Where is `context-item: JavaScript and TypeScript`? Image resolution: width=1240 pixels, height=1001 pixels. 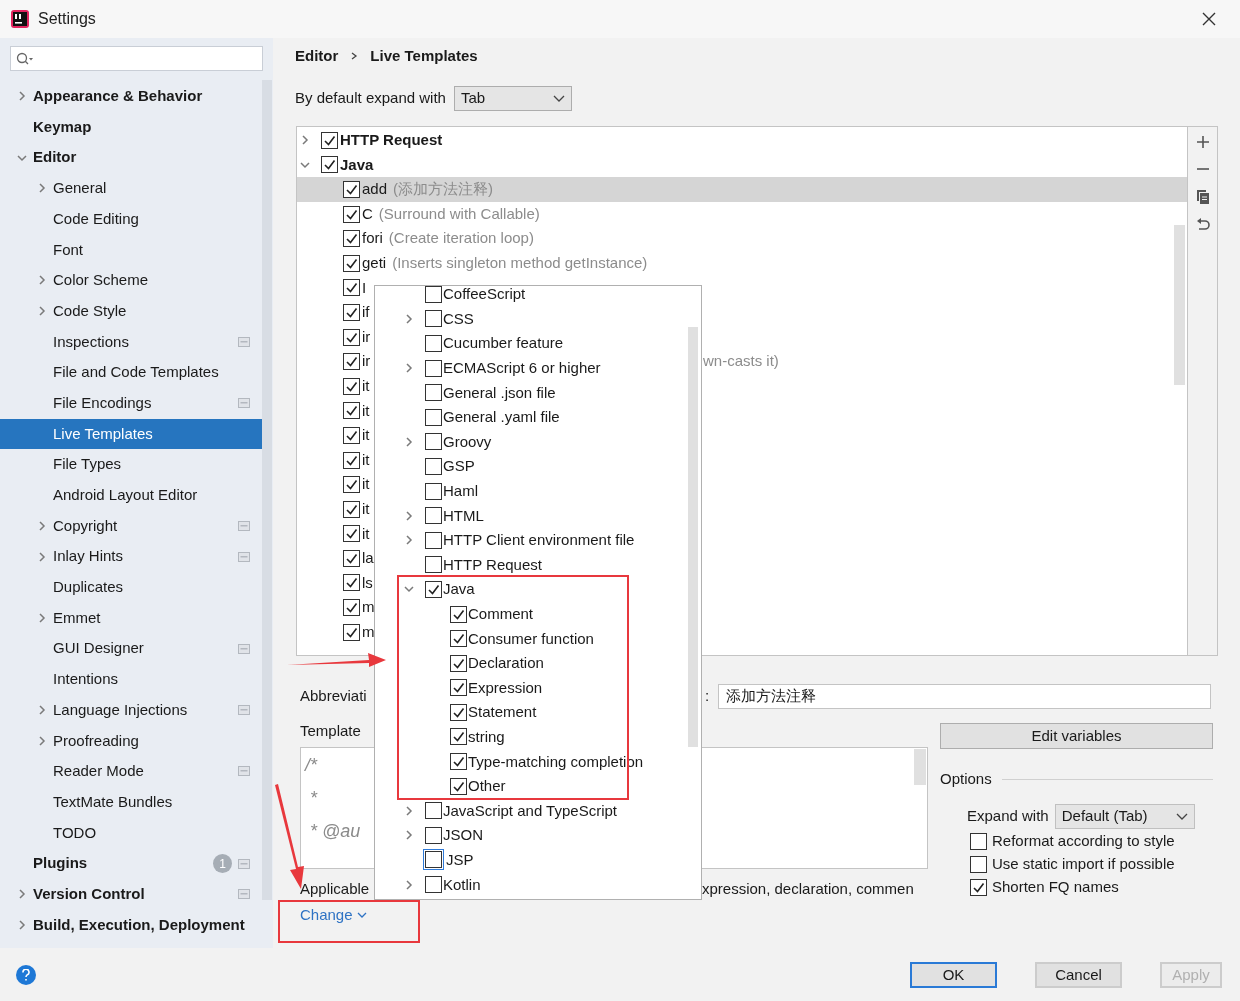 context-item: JavaScript and TypeScript is located at coordinates (530, 810).